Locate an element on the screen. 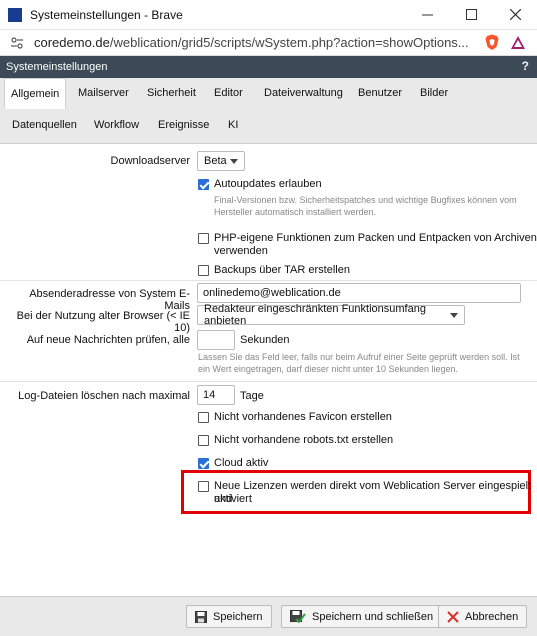  robots-label: Nicht vorhandene robots.txt erstellen is located at coordinates (304, 440).